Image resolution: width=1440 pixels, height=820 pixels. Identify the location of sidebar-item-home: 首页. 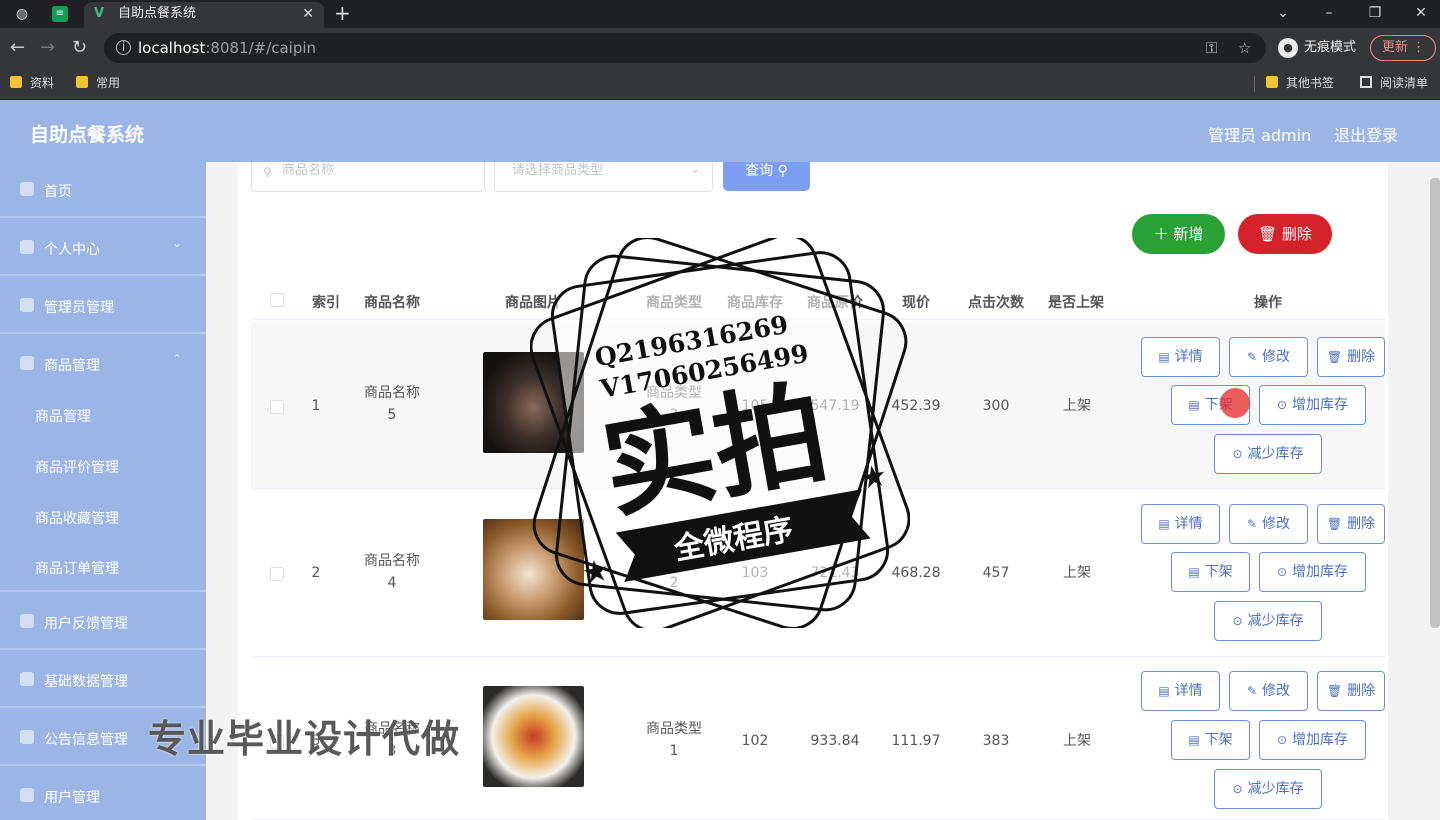
(103, 190).